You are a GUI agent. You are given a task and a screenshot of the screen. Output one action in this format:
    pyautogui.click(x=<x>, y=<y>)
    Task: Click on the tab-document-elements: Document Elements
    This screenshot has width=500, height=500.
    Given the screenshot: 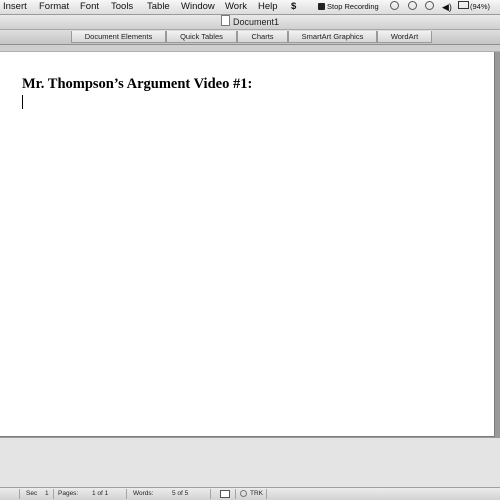 What is the action you would take?
    pyautogui.click(x=118, y=37)
    